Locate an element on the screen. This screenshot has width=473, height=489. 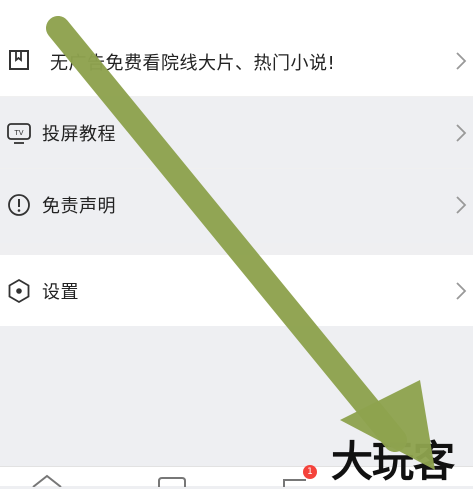
tab-video-icon is located at coordinates (172, 482).